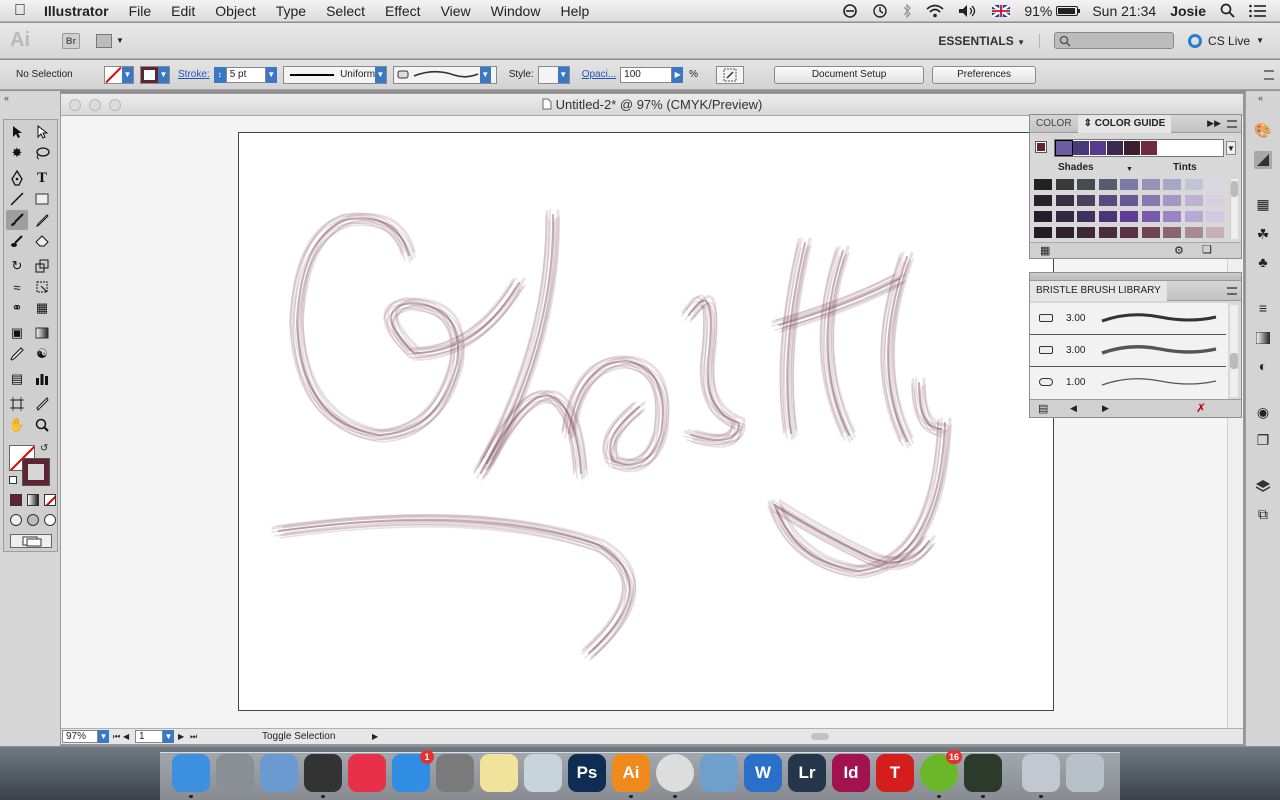 The width and height of the screenshot is (1280, 800). I want to click on symbols-panel-icon: ♣, so click(1263, 262).